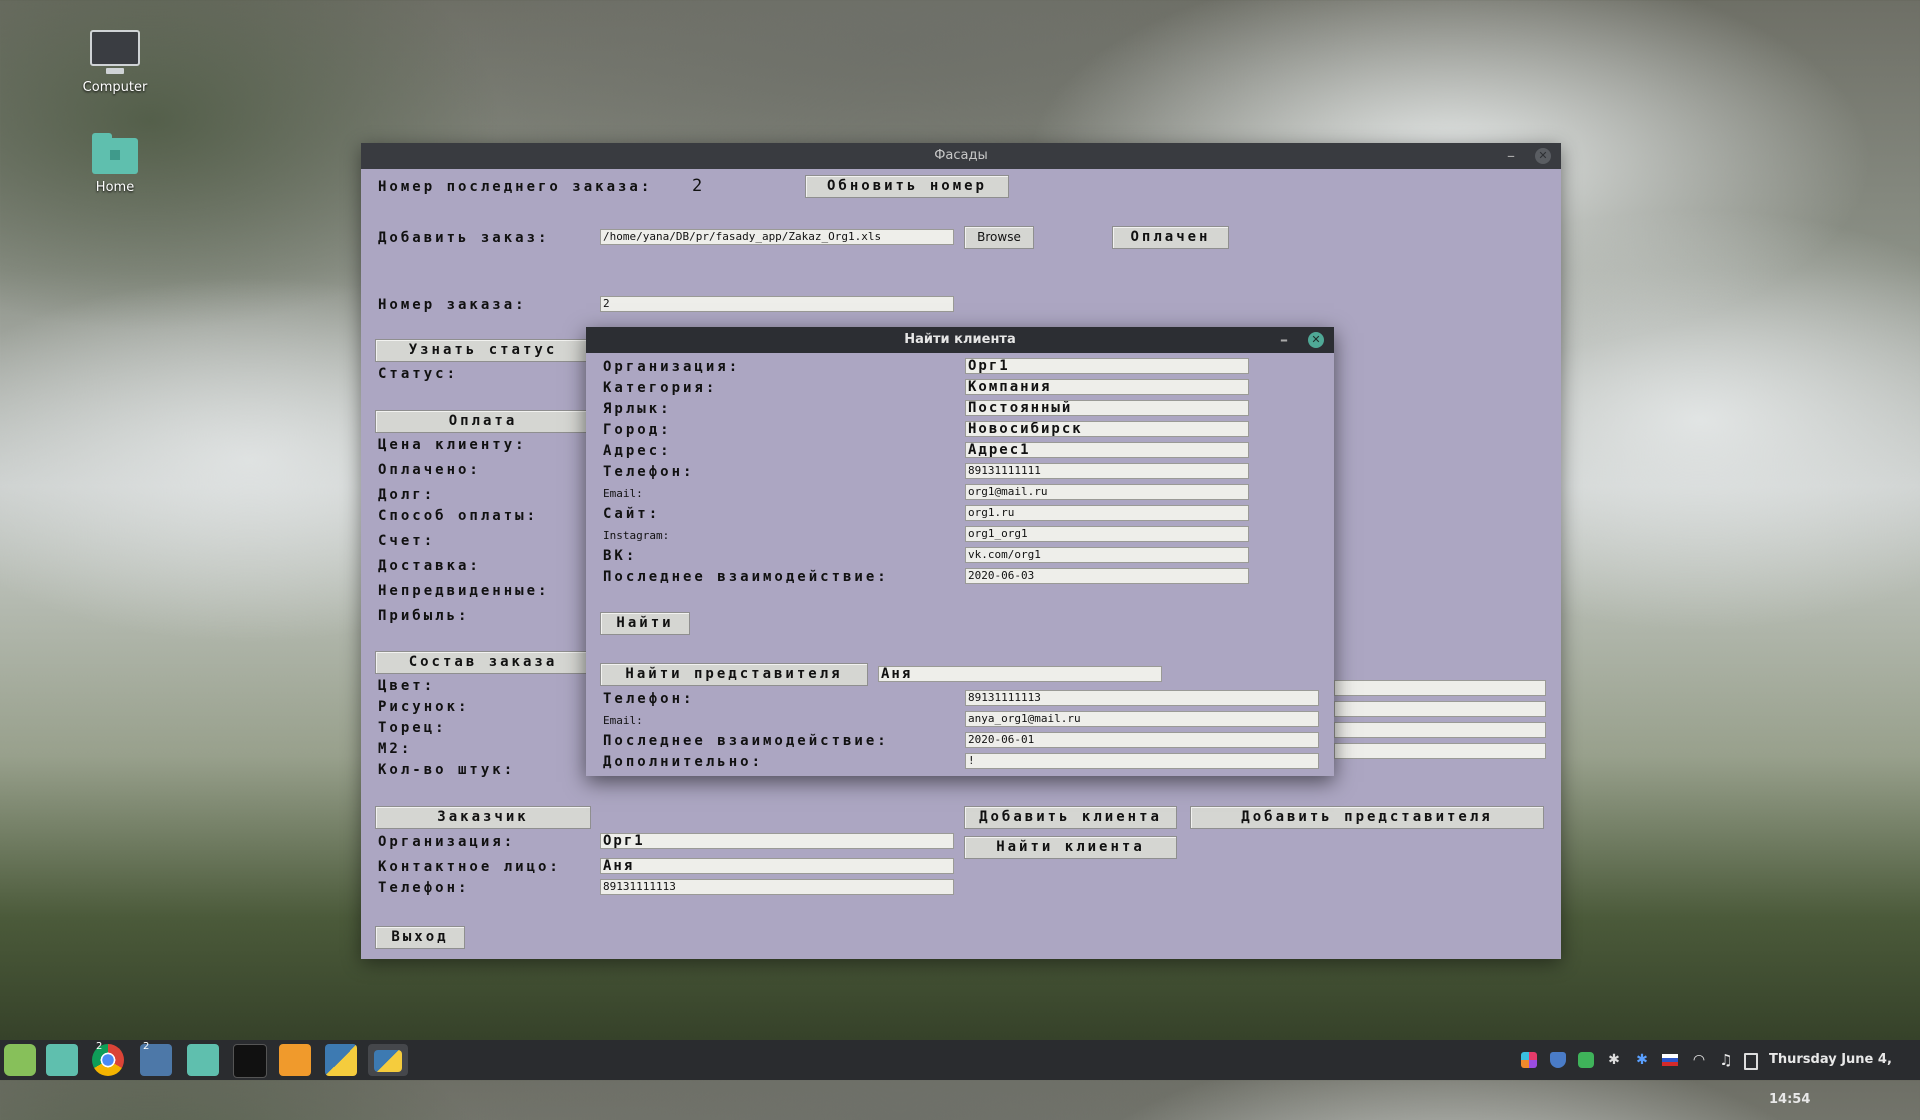  Describe the element at coordinates (1107, 576) in the screenshot. I see `last-interaction-input: 2020-06-03` at that location.